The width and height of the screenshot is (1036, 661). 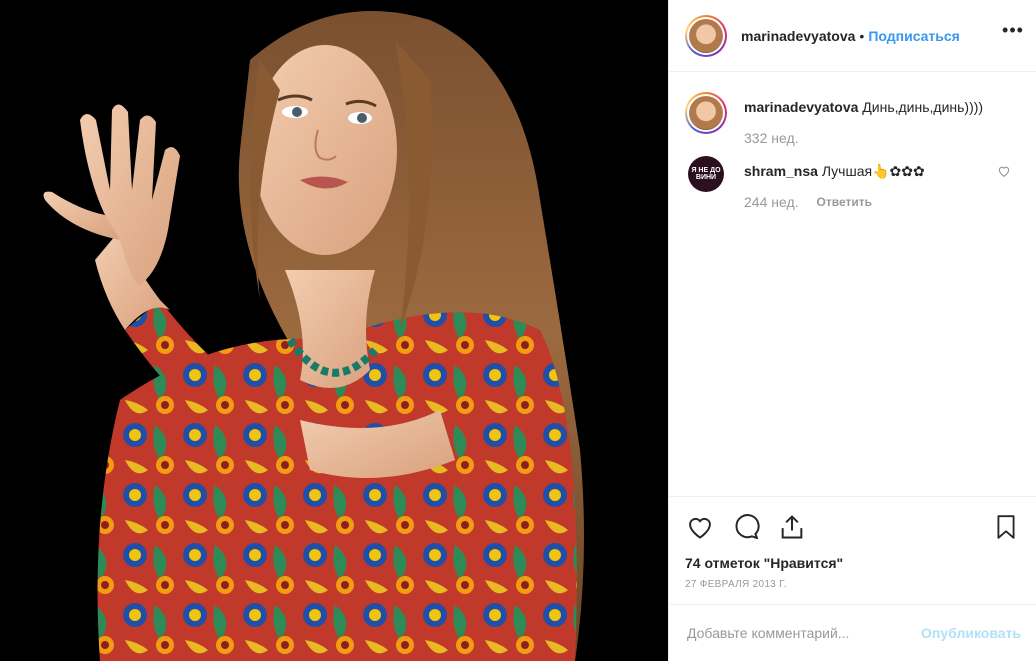 What do you see at coordinates (771, 138) in the screenshot?
I see `comment-age: 332 нед.` at bounding box center [771, 138].